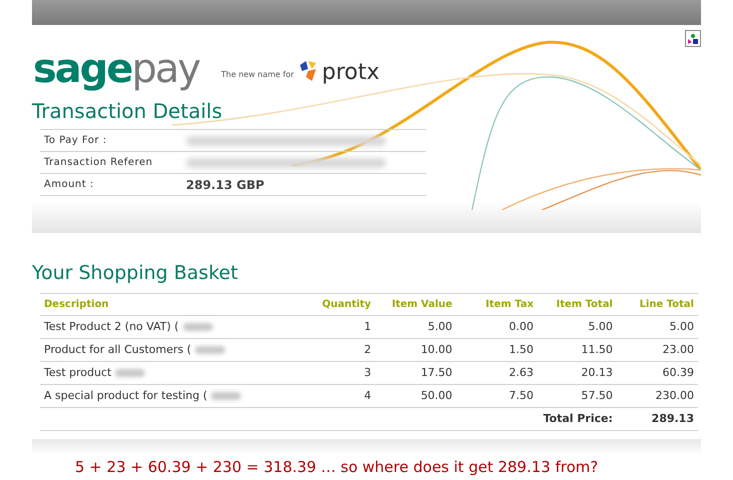  Describe the element at coordinates (135, 273) in the screenshot. I see `section-title: Your Shopping Basket` at that location.